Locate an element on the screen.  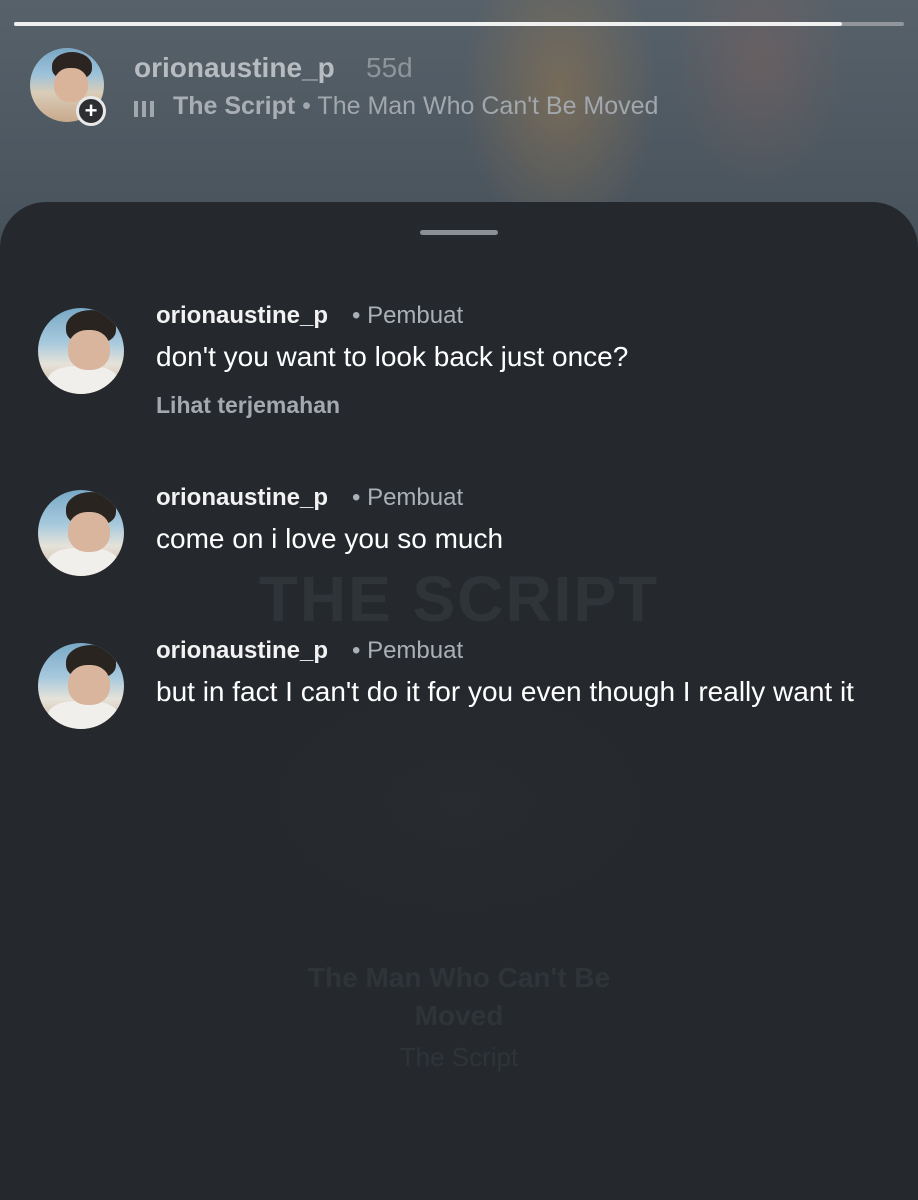
ghost-artist: The Script is located at coordinates (459, 1057).